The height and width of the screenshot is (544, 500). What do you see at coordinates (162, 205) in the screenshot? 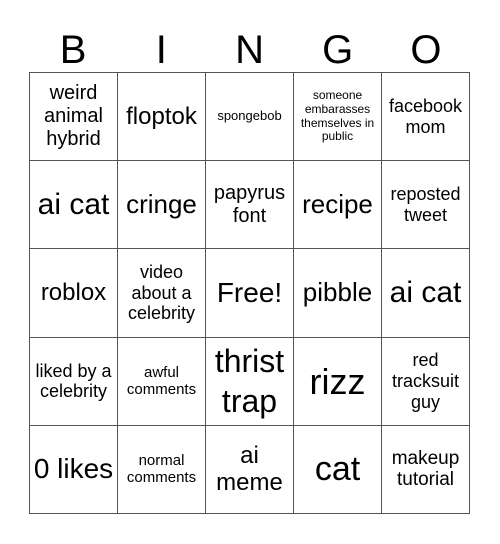
I see `bingo-cell: cringe` at bounding box center [162, 205].